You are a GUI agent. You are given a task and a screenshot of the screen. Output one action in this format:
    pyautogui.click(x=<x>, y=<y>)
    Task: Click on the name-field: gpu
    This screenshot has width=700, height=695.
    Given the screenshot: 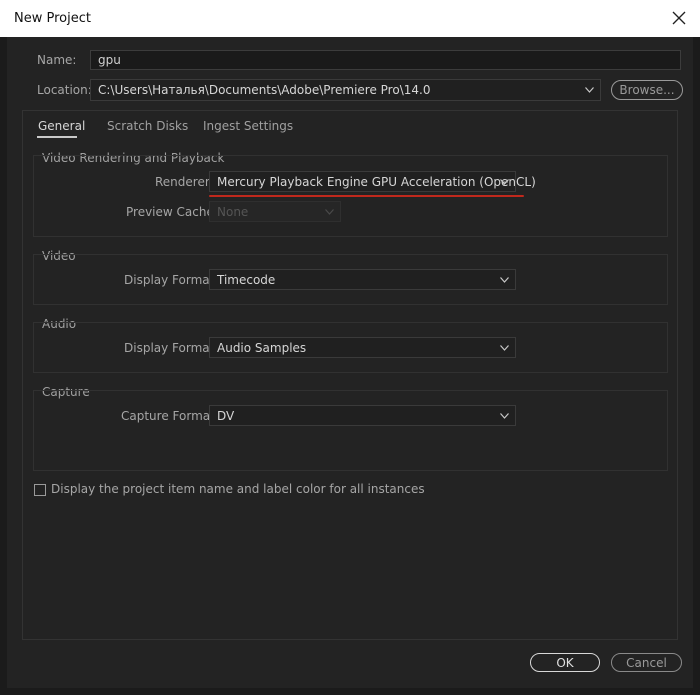 What is the action you would take?
    pyautogui.click(x=385, y=60)
    